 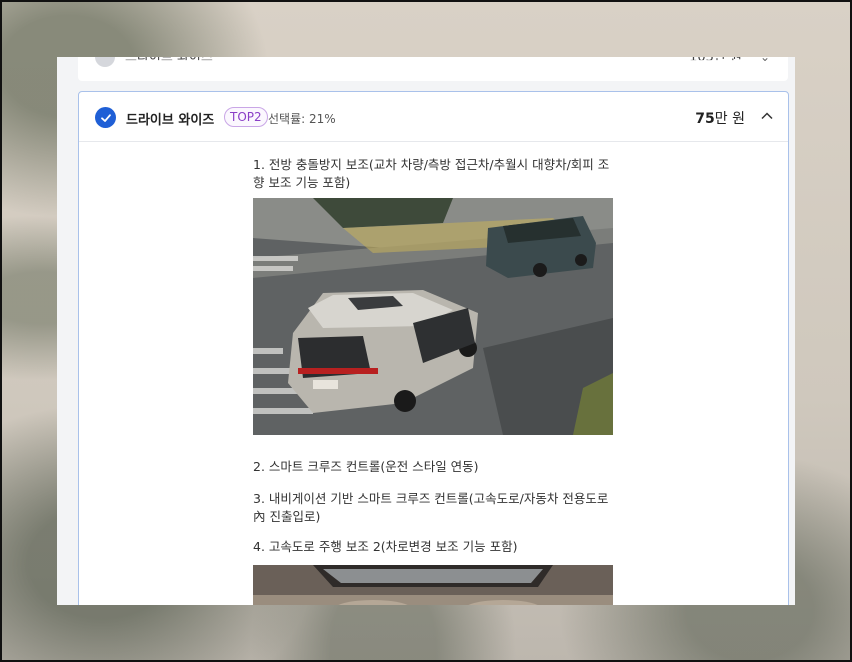 I want to click on option-price: 75만 원, so click(x=720, y=118).